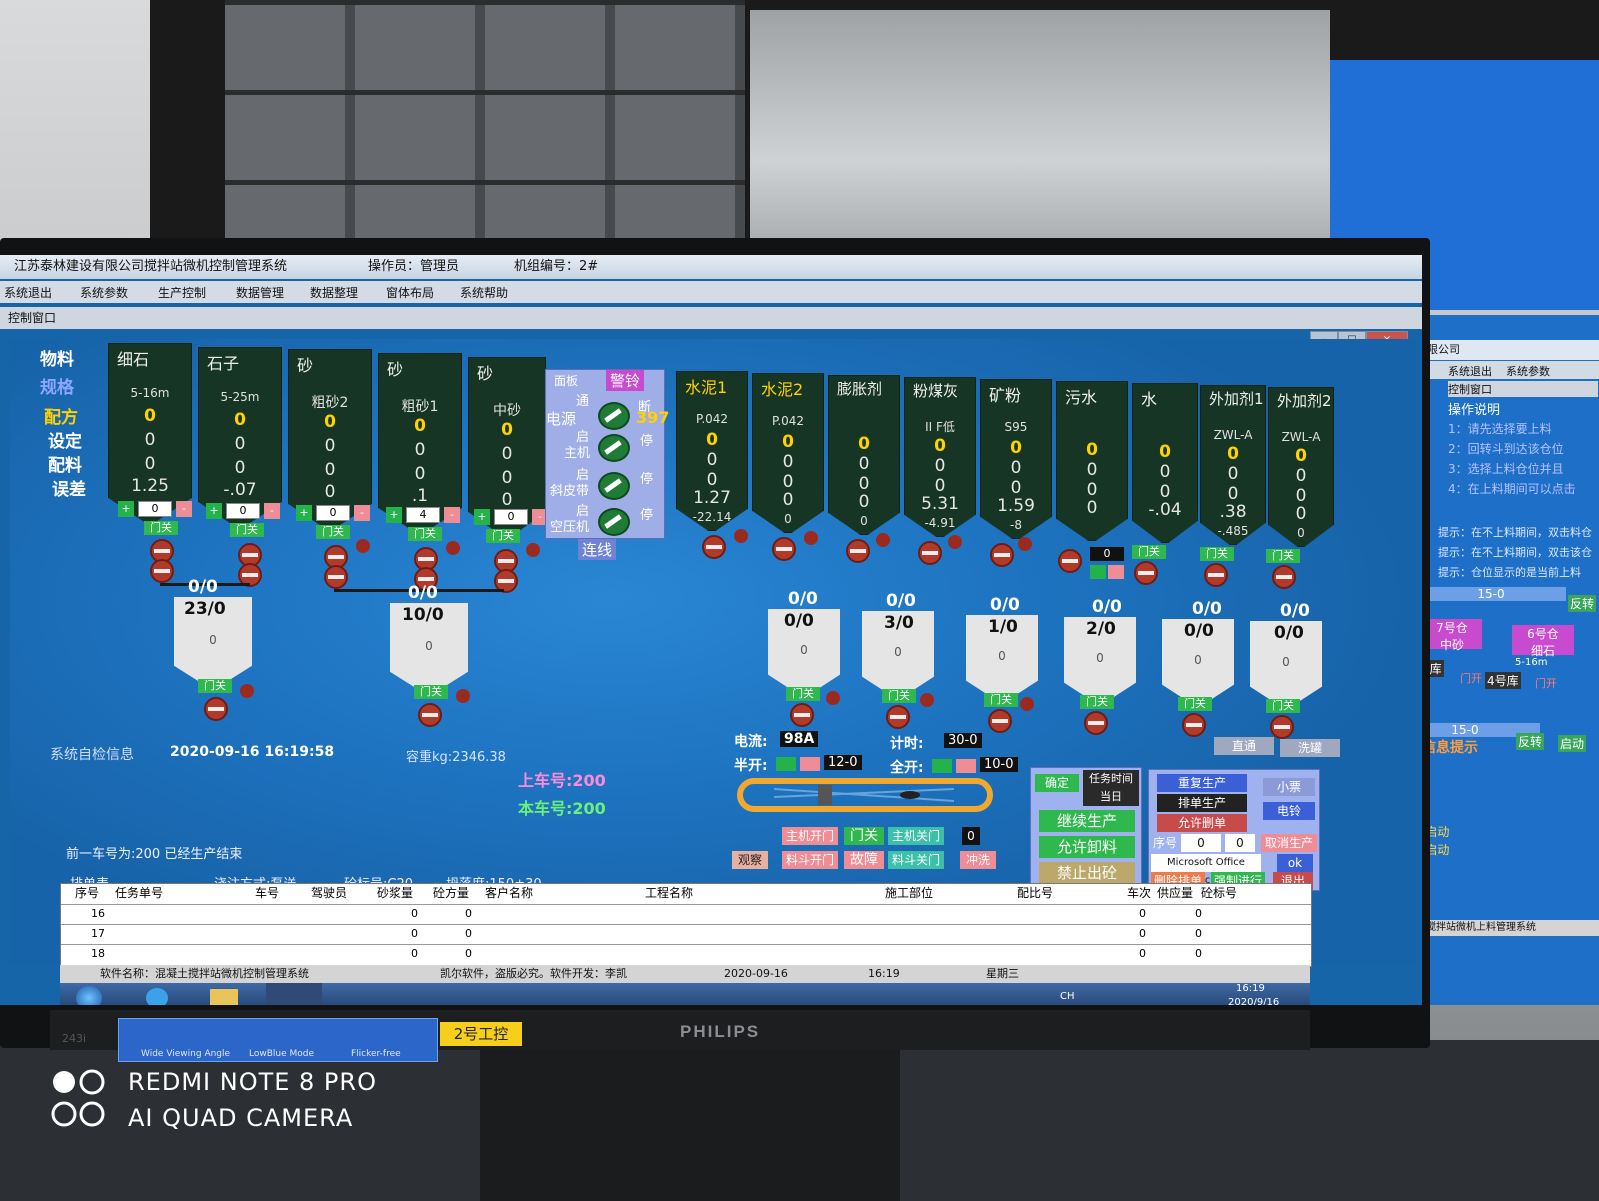 This screenshot has height=1201, width=1599. What do you see at coordinates (1543, 641) in the screenshot?
I see `bin-6: 6号仓 细石` at bounding box center [1543, 641].